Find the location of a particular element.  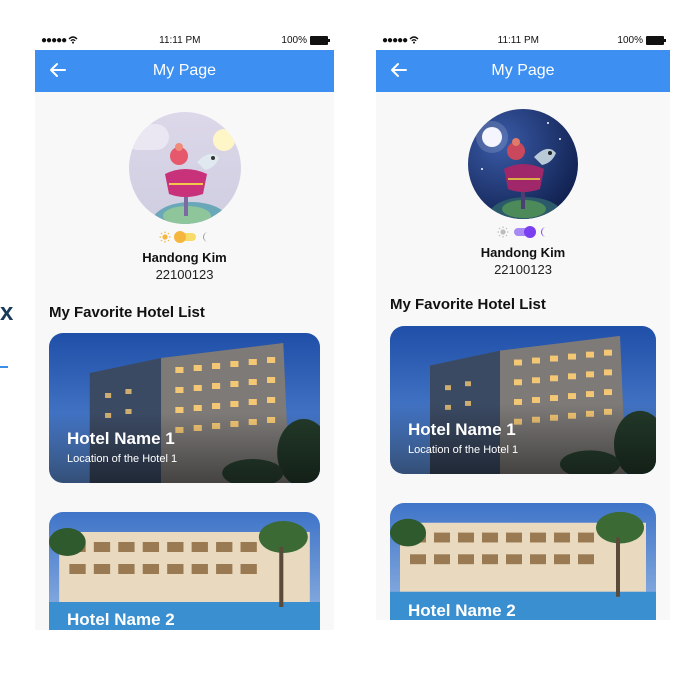

edge-fragment-char: x is located at coordinates (7, 312).